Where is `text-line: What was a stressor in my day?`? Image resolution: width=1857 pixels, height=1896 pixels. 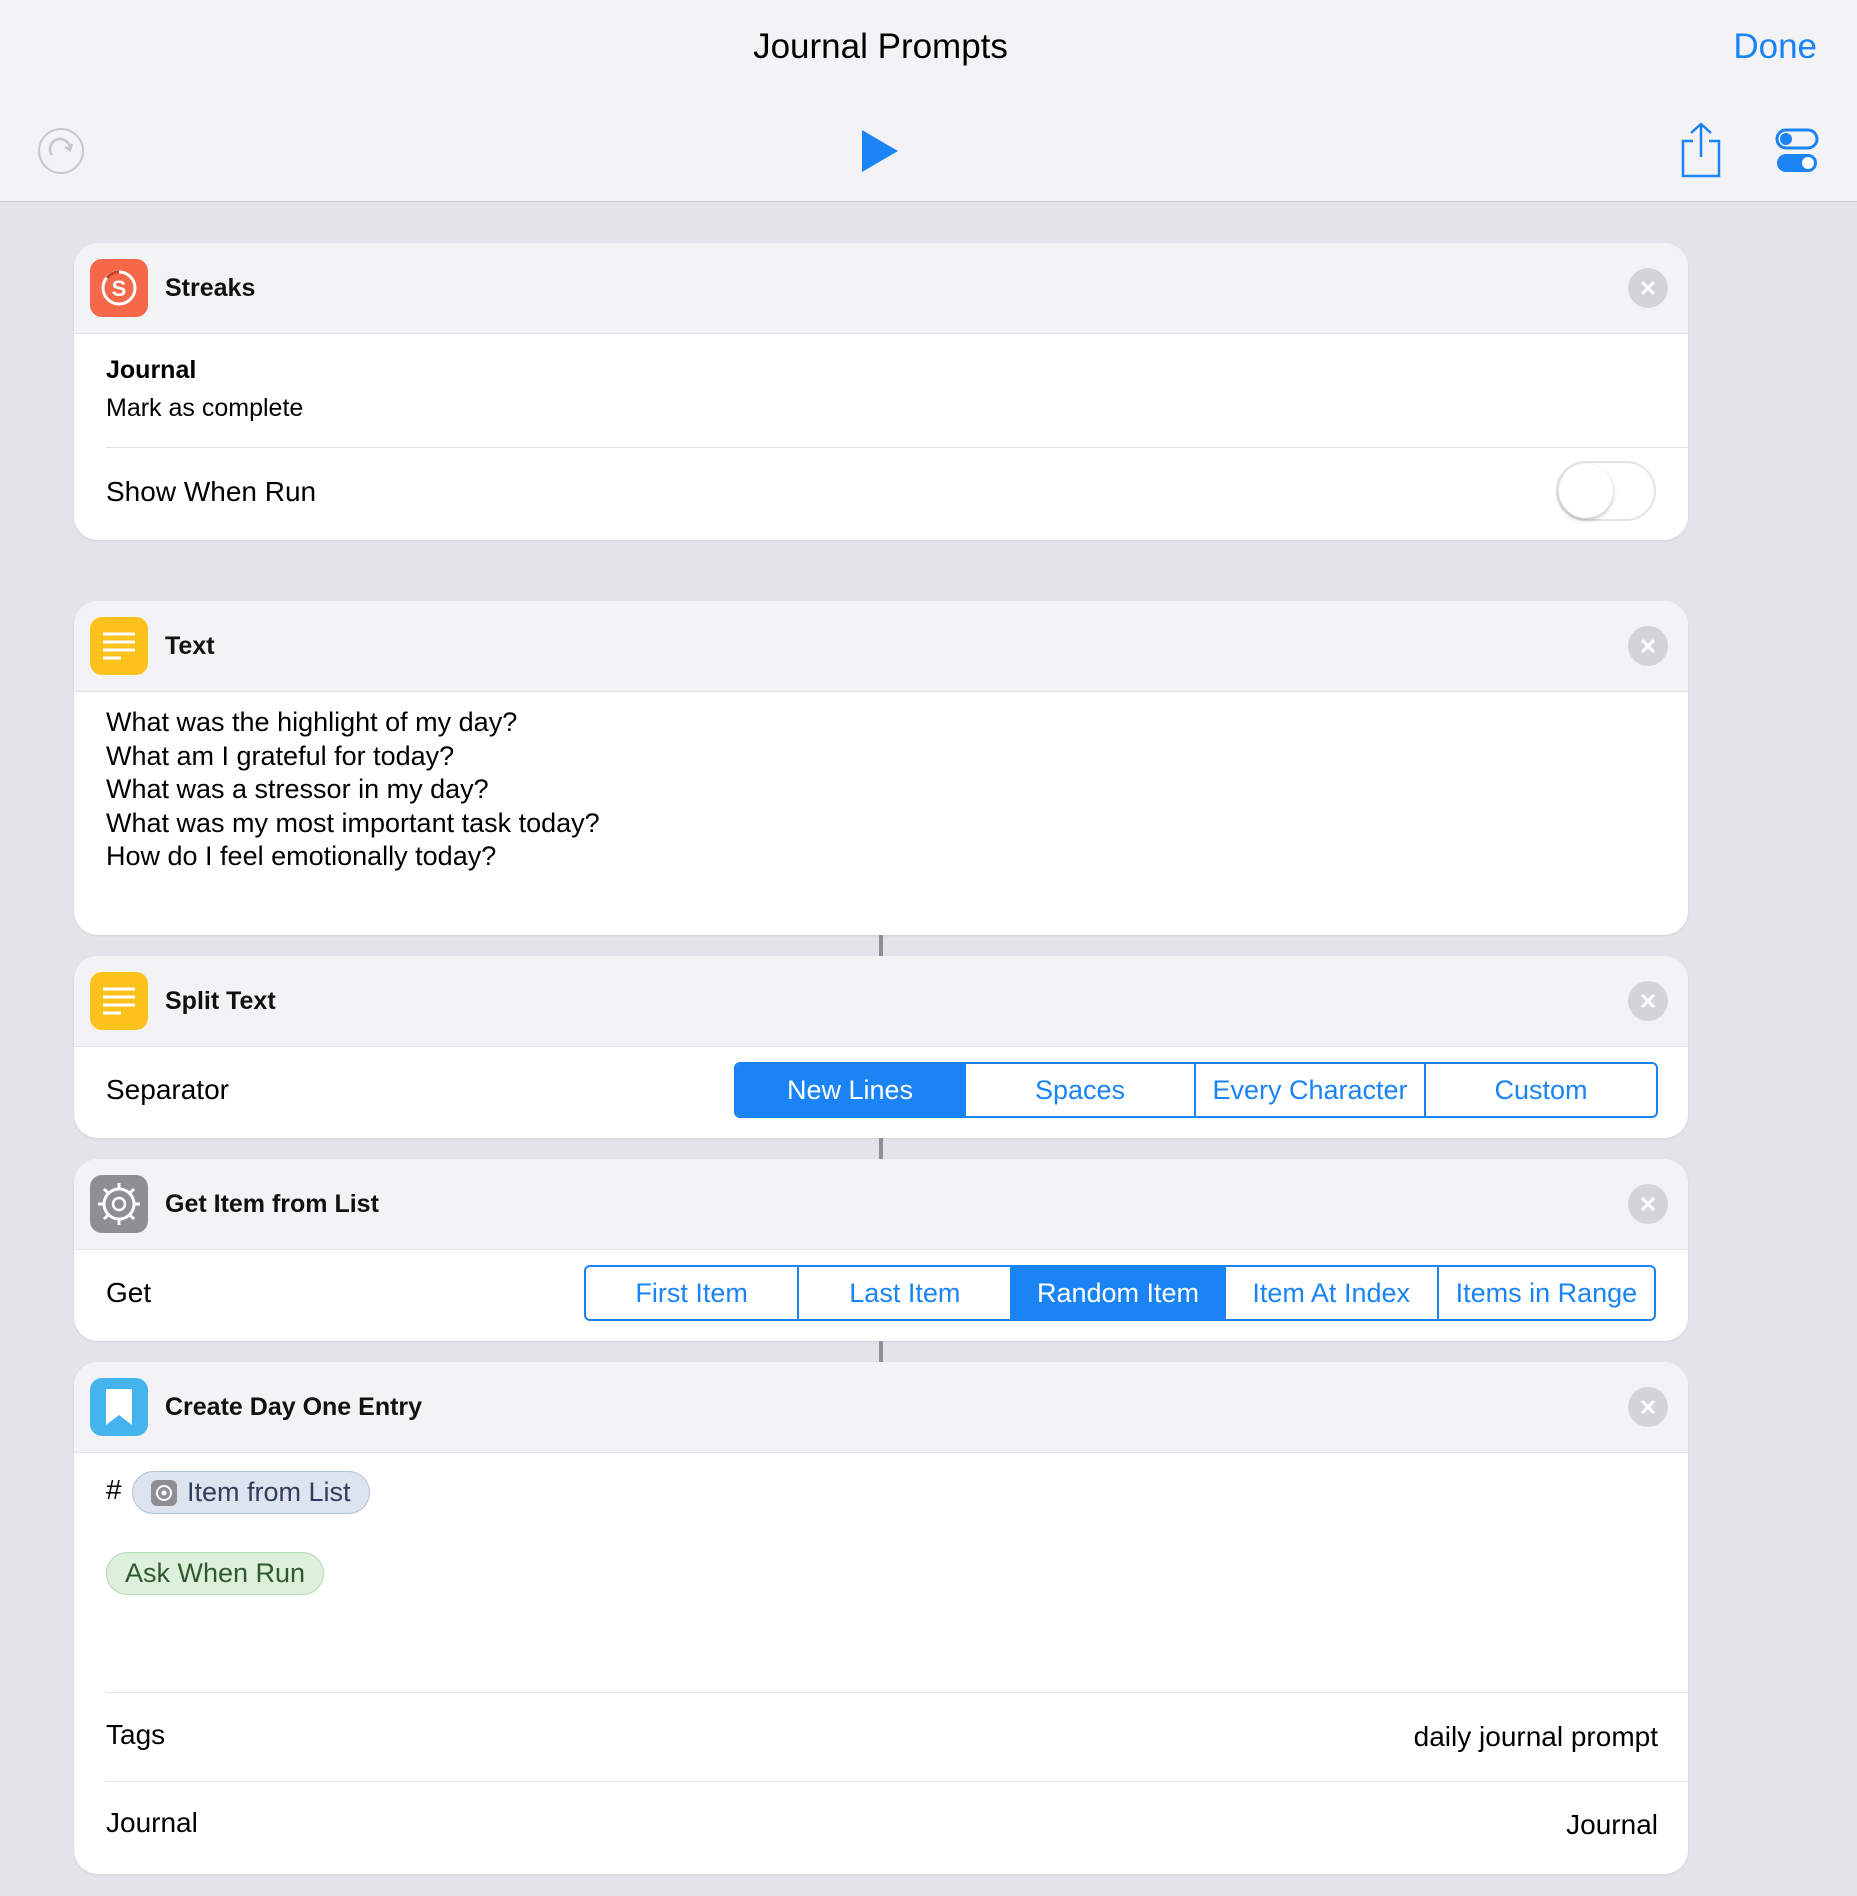 text-line: What was a stressor in my day? is located at coordinates (297, 789).